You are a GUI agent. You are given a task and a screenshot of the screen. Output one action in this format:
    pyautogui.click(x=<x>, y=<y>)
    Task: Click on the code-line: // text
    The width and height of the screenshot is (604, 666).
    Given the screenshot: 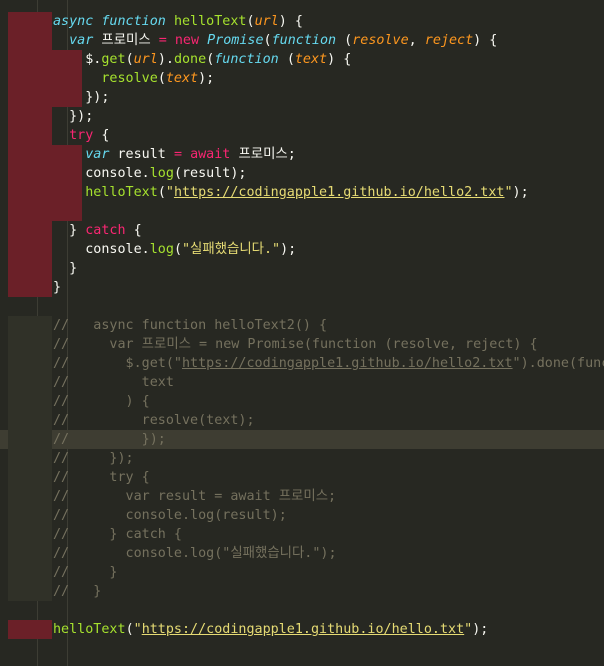 What is the action you would take?
    pyautogui.click(x=302, y=382)
    